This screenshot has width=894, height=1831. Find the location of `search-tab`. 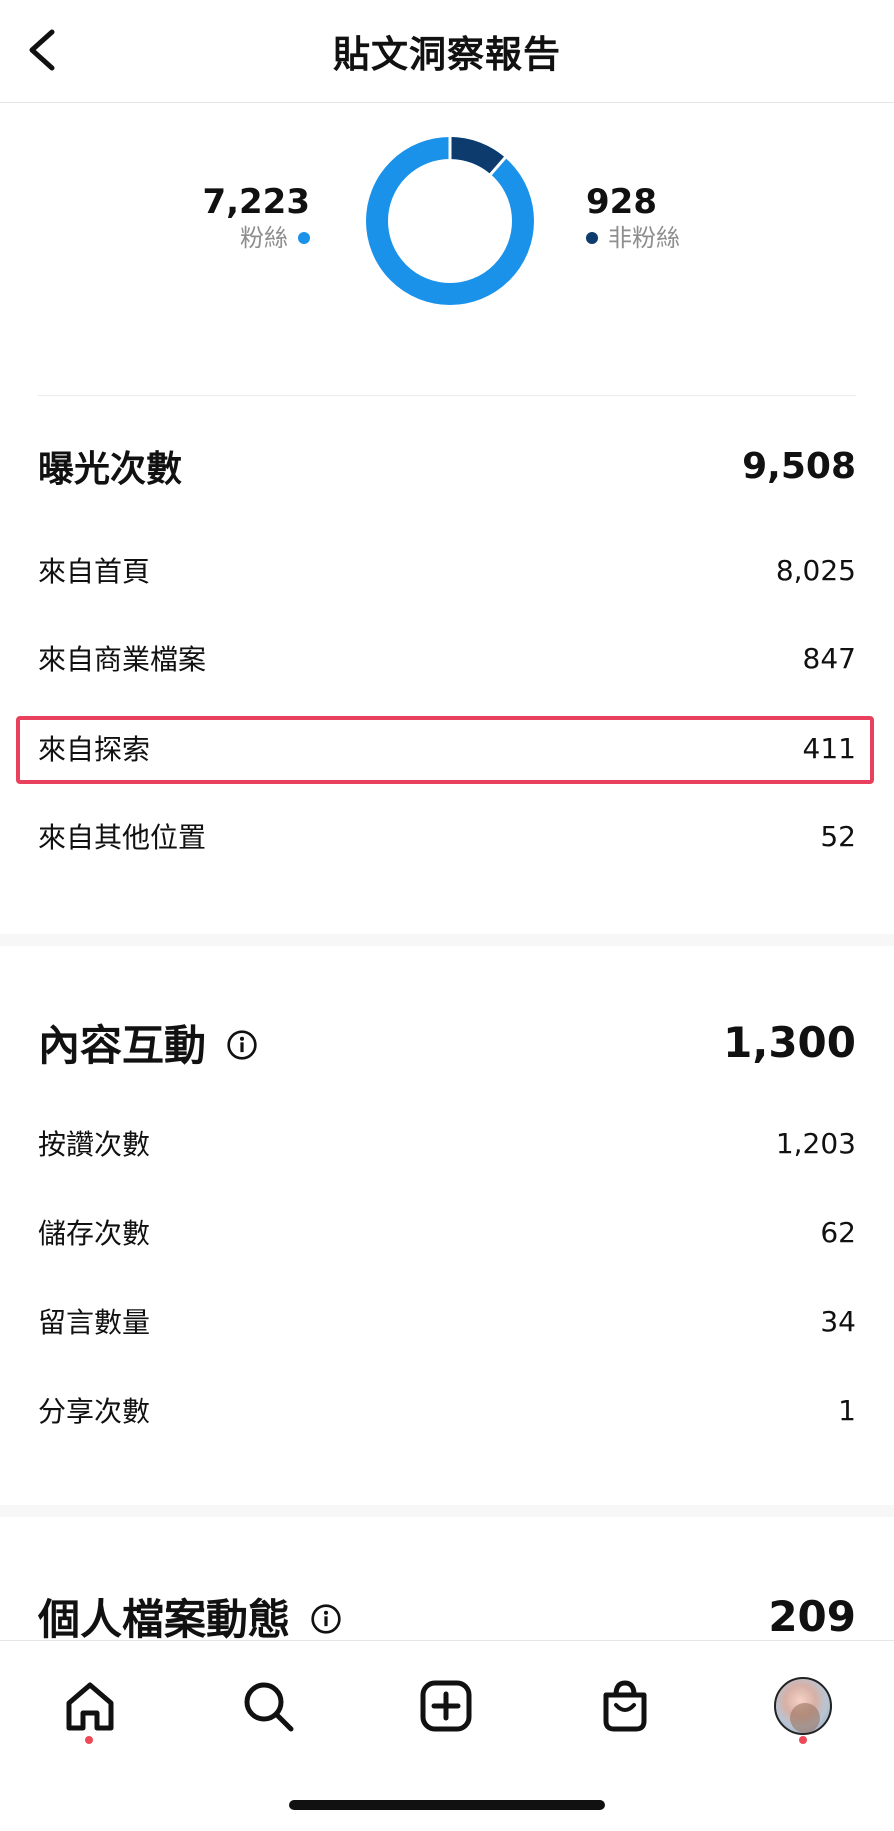

search-tab is located at coordinates (268, 1706).